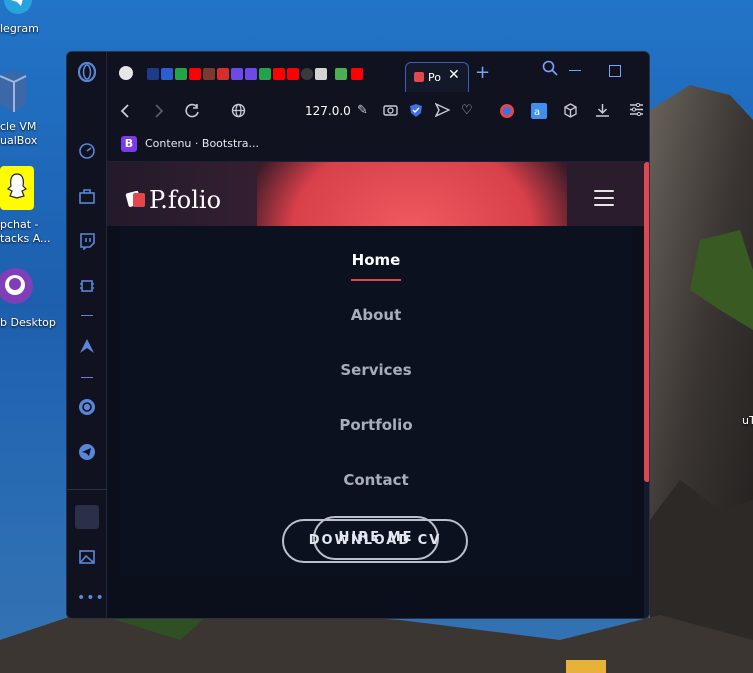 The image size is (753, 673). I want to click on reload-icon, so click(192, 112).